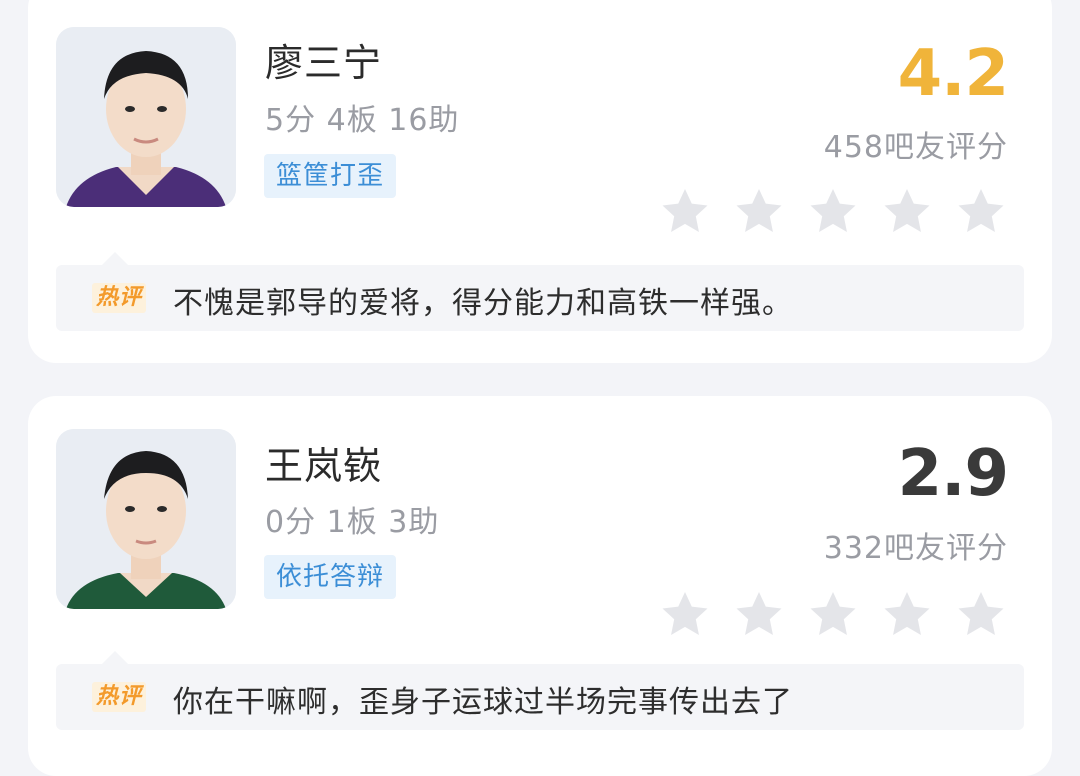 The image size is (1080, 776). I want to click on player-name: 王岚嵚, so click(324, 466).